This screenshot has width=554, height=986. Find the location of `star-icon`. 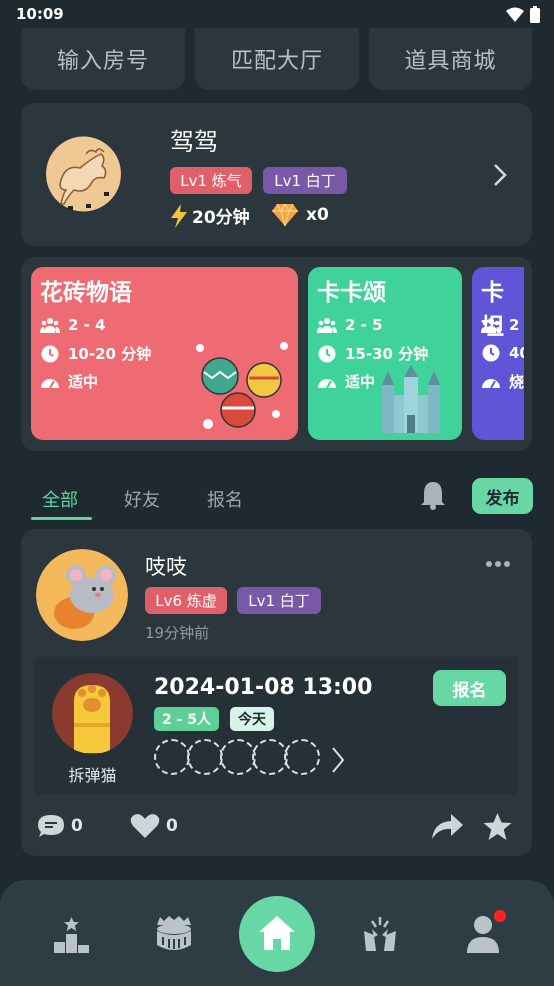

star-icon is located at coordinates (497, 827).